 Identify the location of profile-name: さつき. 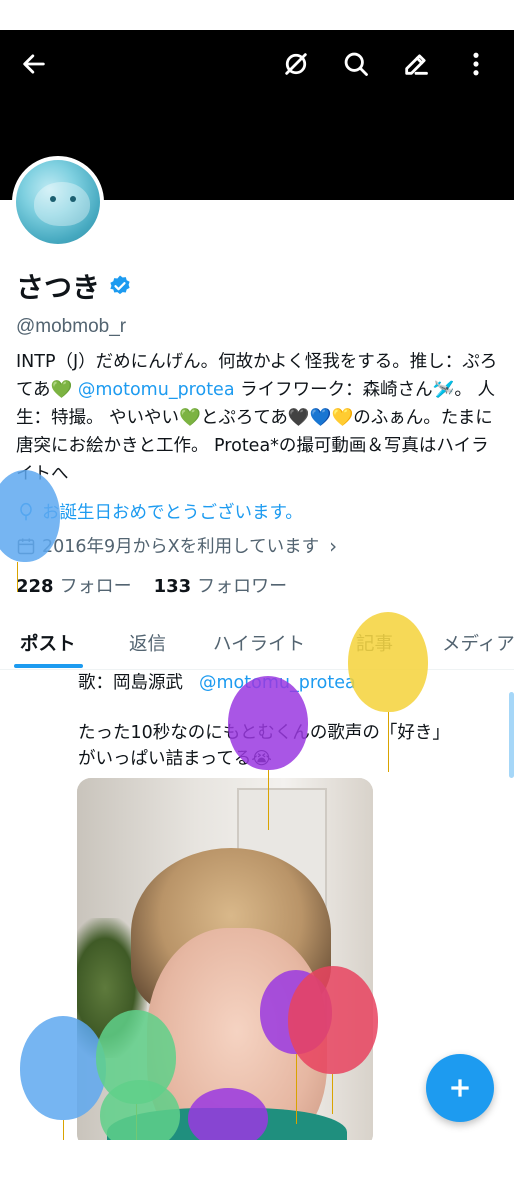
(58, 287).